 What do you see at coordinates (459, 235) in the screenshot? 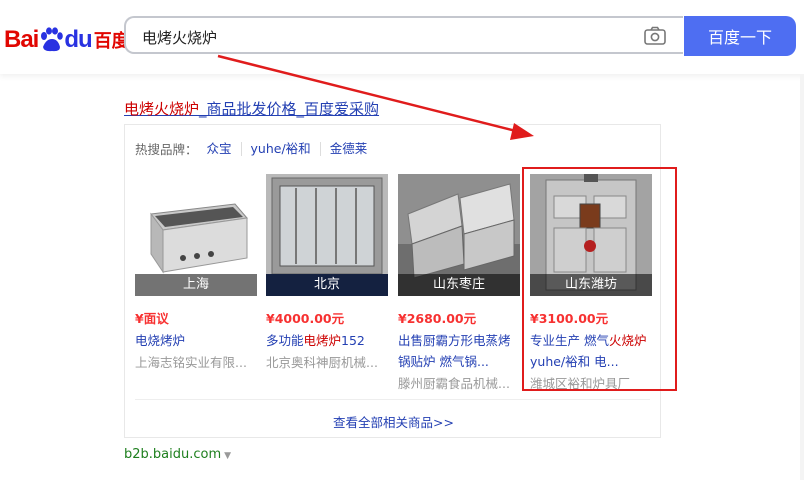
I see `product-image: 山东枣庄` at bounding box center [459, 235].